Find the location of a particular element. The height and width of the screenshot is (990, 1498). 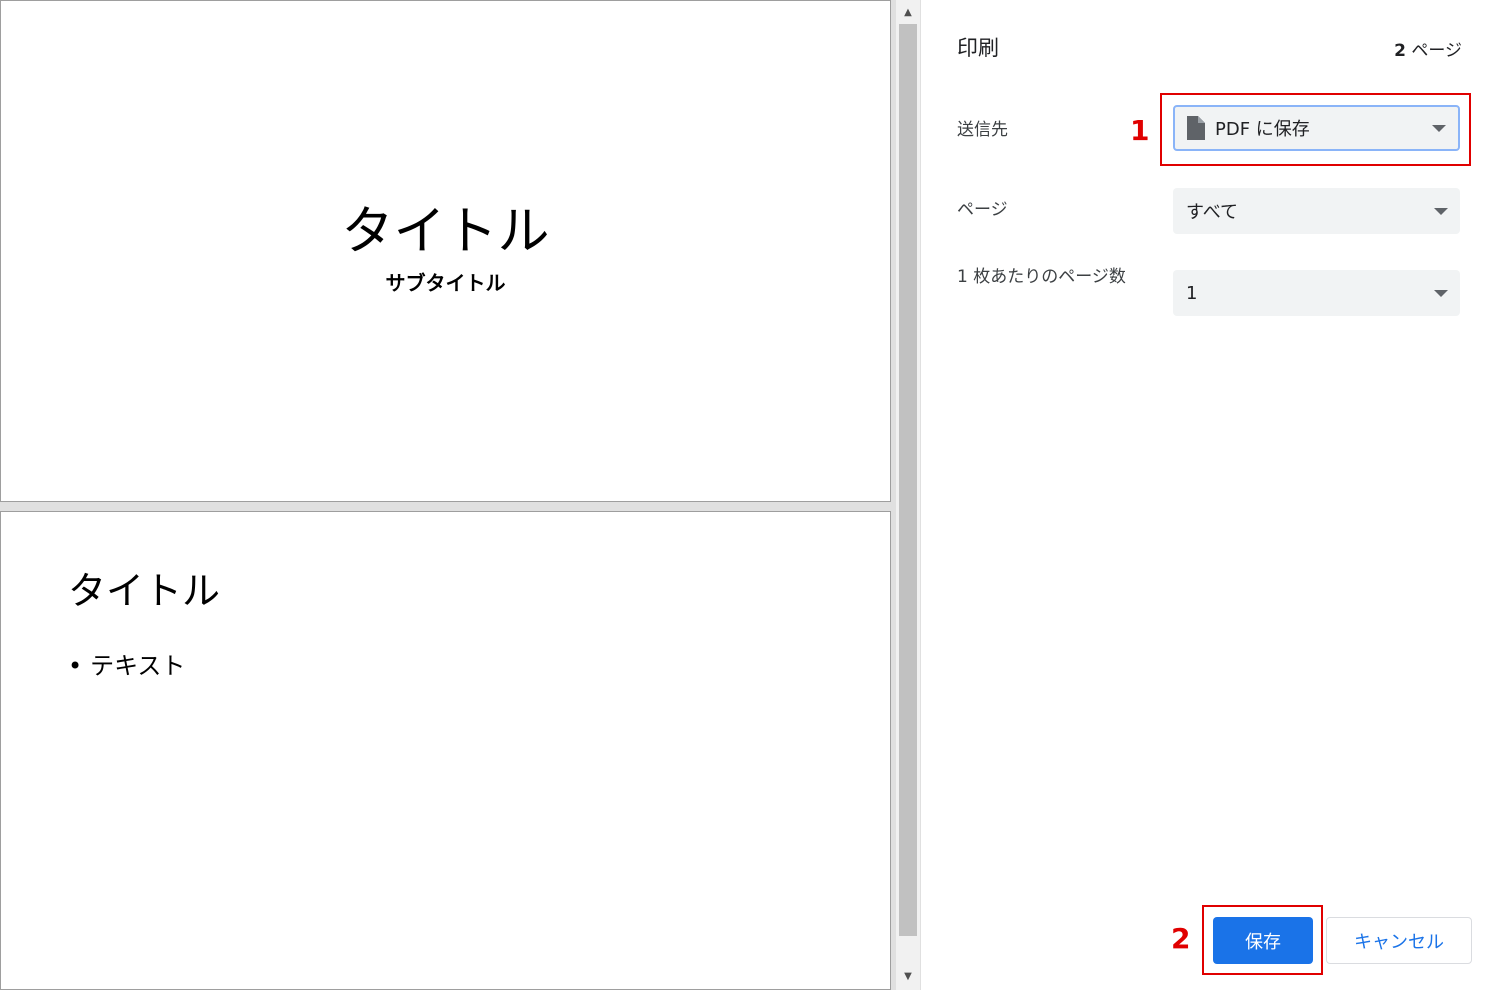

pages-per-sheet-value: 1 is located at coordinates (1192, 293).